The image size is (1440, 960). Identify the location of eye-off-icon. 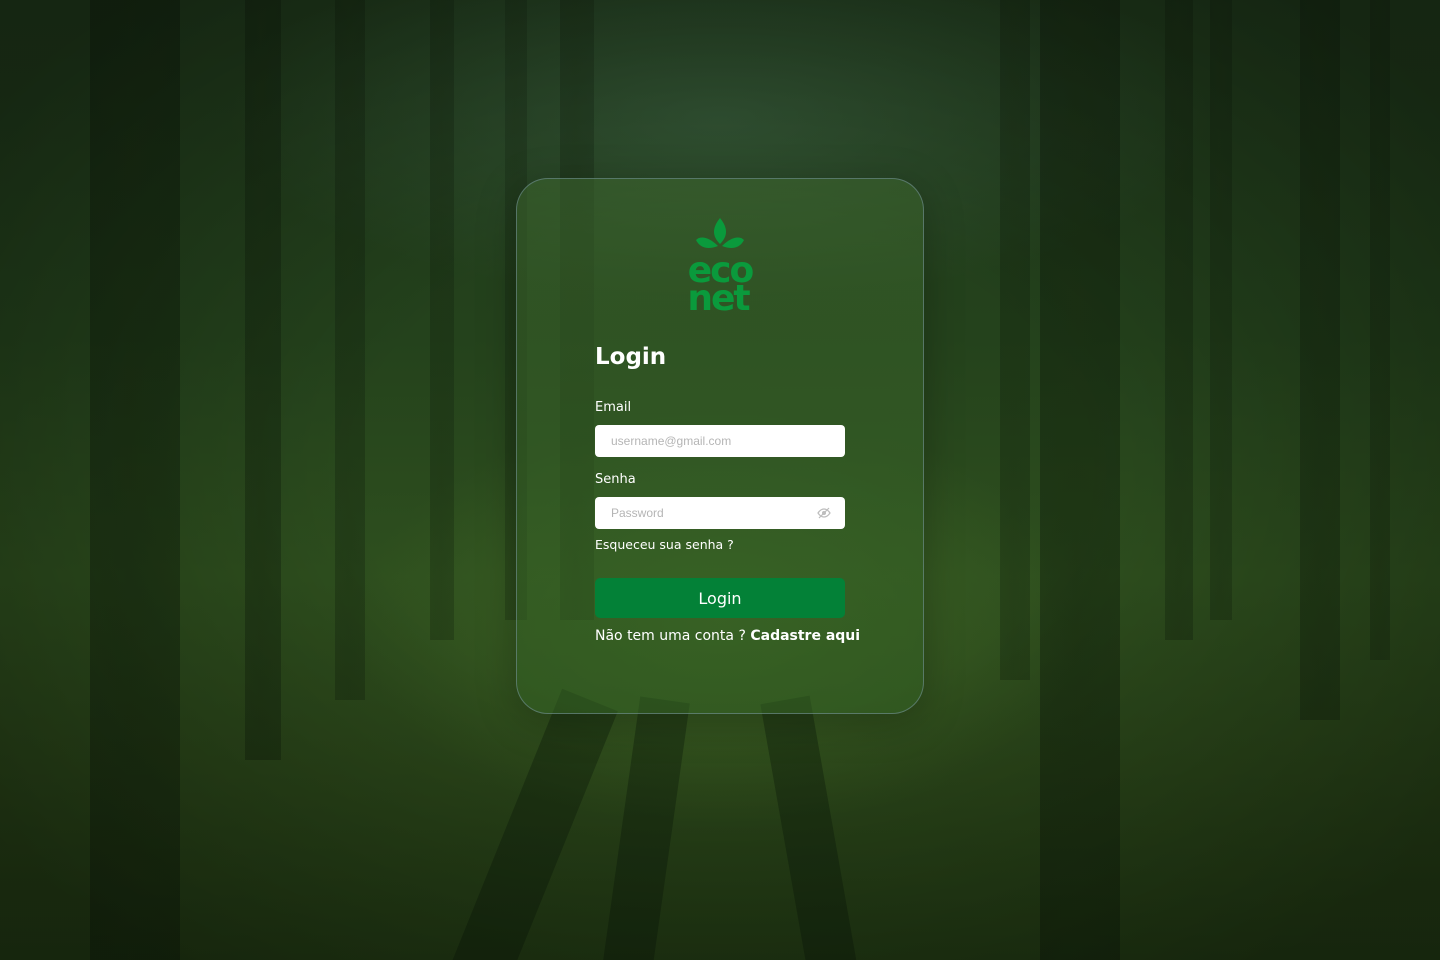
(824, 513).